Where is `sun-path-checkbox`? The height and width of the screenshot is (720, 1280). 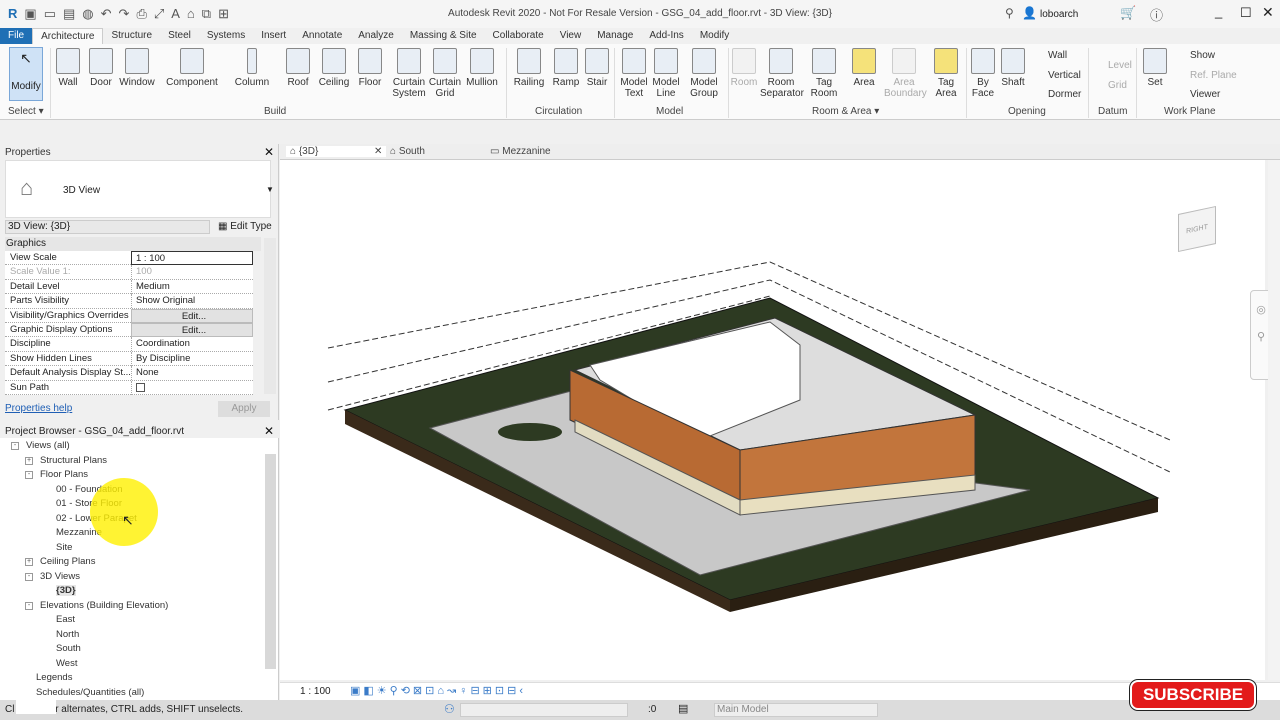
sun-path-checkbox is located at coordinates (192, 387).